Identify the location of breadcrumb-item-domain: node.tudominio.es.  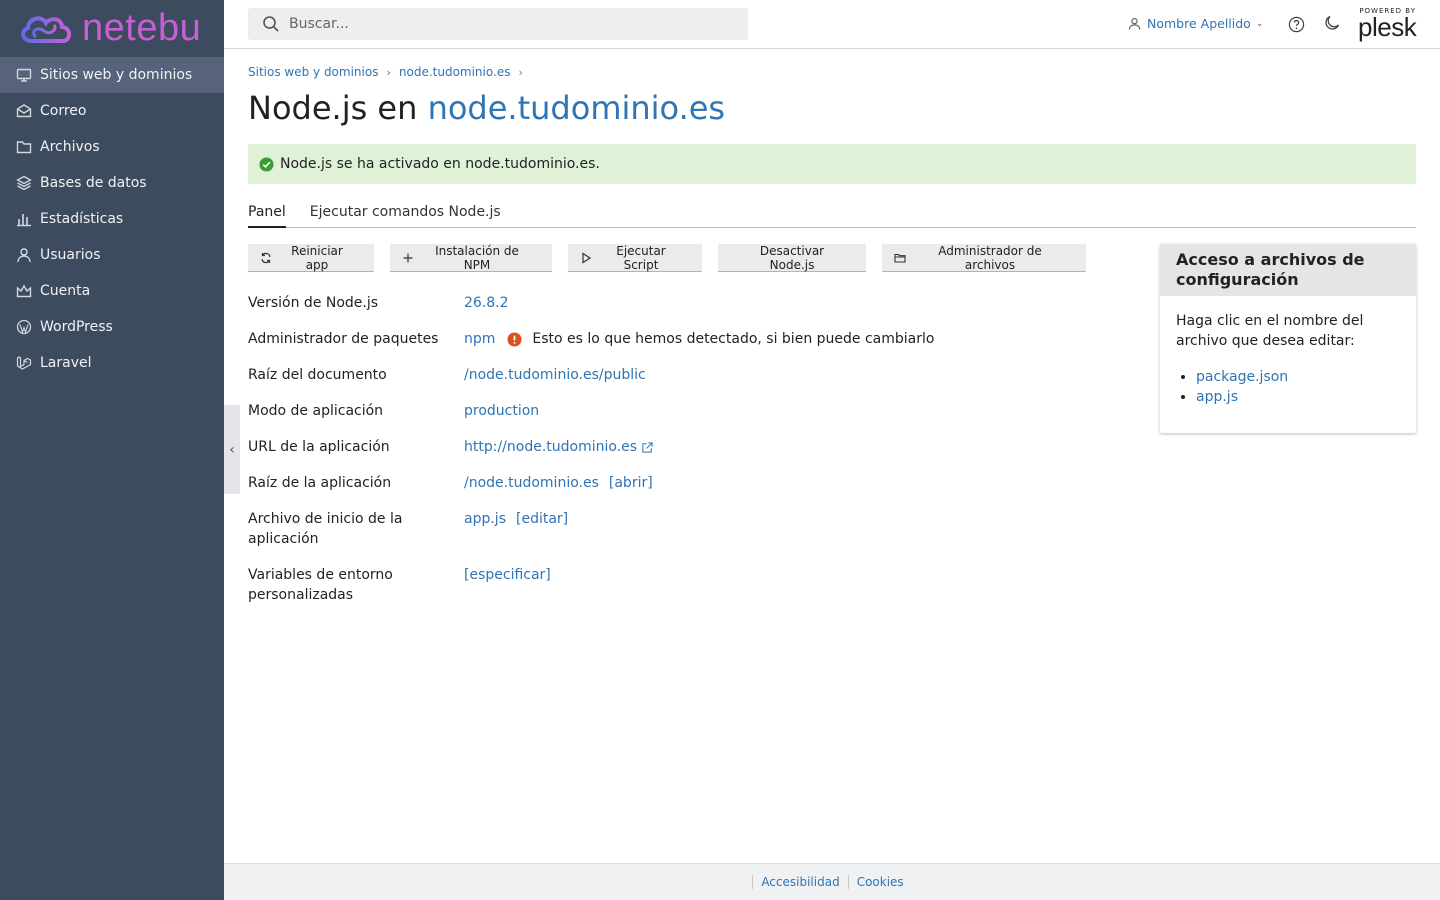
(455, 72).